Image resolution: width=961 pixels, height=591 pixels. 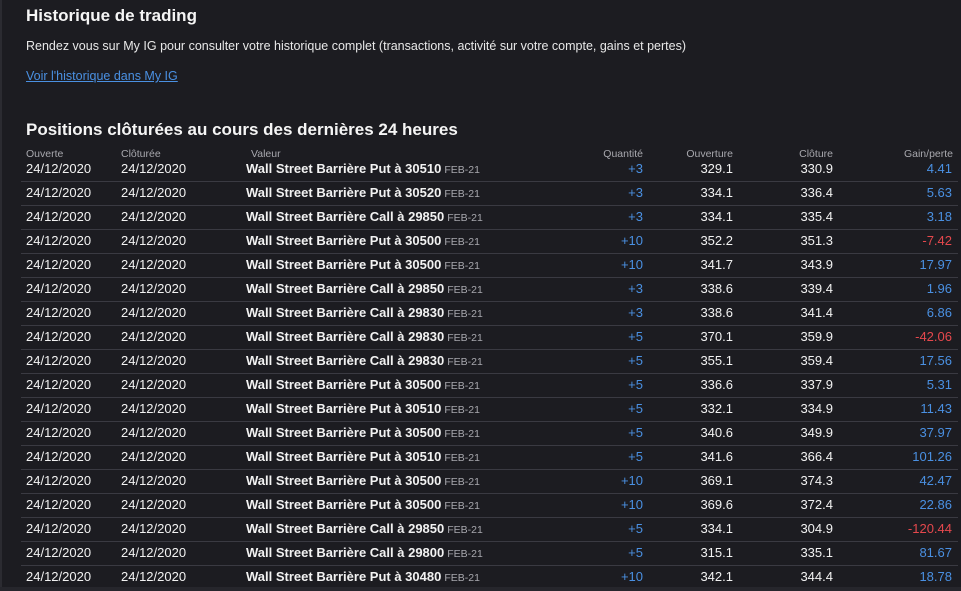 I want to click on cell-instrument: Wall Street Barrière Put à 30480 FEB-21, so click(x=363, y=576).